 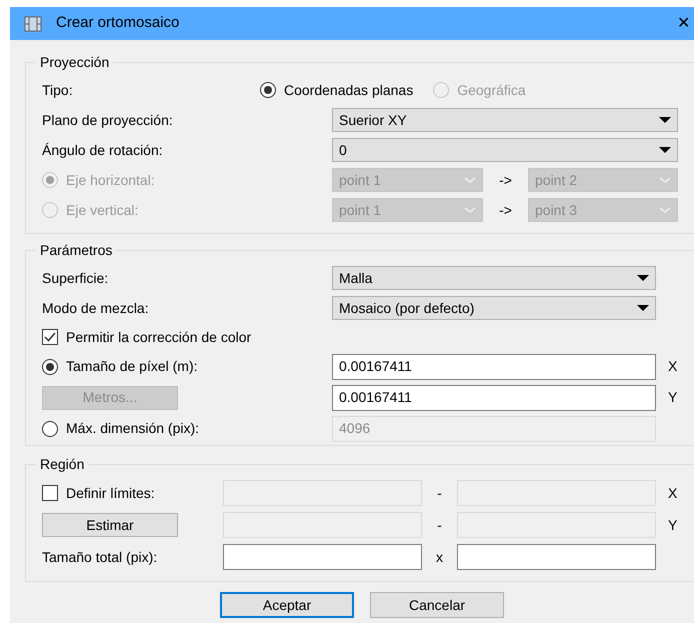 What do you see at coordinates (58, 90) in the screenshot?
I see `field-label: Tipo:` at bounding box center [58, 90].